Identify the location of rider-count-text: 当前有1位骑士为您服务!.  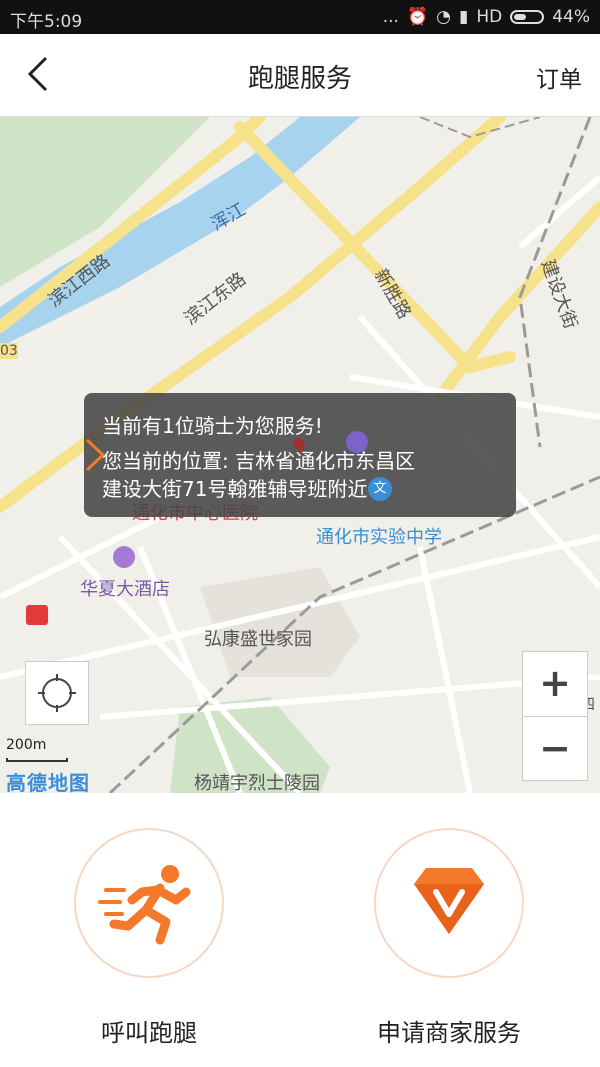
(212, 426).